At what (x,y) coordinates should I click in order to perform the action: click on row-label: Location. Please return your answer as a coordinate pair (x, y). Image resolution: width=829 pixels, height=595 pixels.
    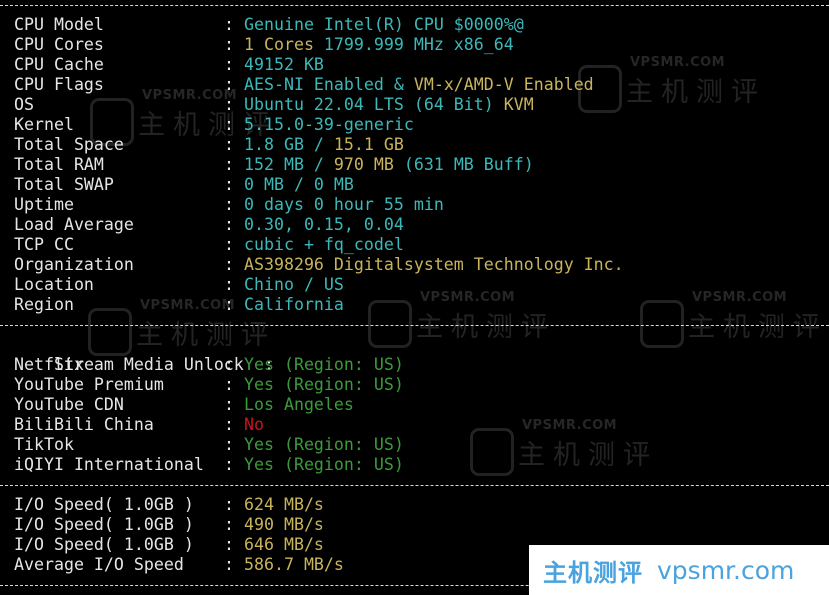
    Looking at the image, I should click on (54, 284).